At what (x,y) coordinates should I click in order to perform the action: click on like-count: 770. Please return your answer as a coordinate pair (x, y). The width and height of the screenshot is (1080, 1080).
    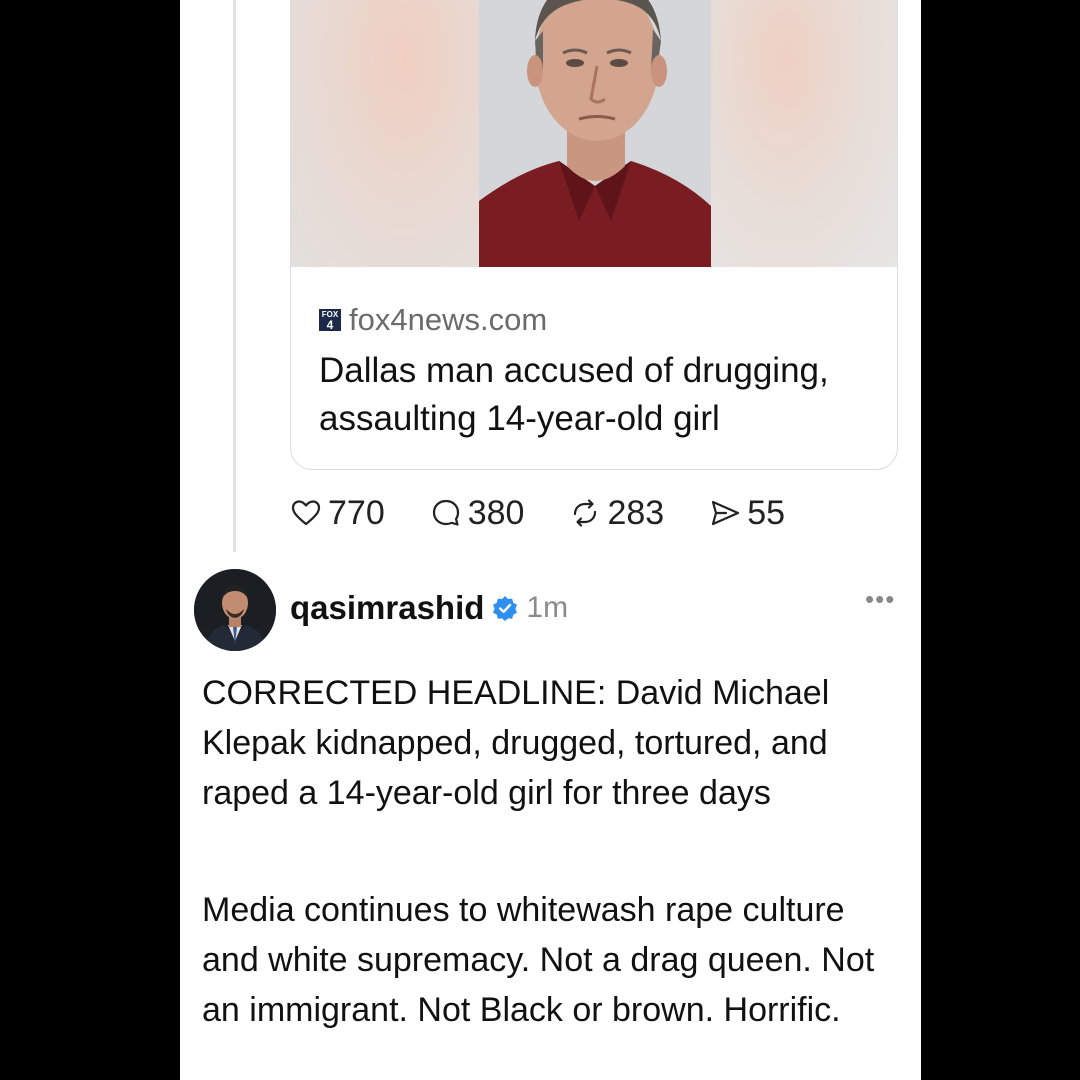
    Looking at the image, I should click on (356, 512).